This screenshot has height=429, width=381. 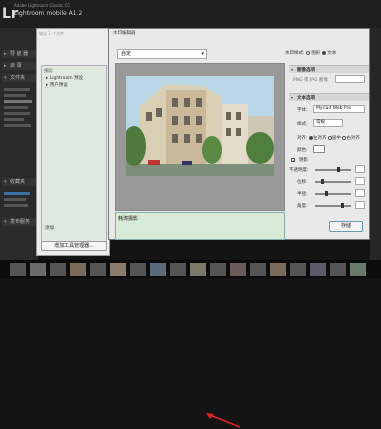 What do you see at coordinates (342, 205) in the screenshot?
I see `angle-slider-knob` at bounding box center [342, 205].